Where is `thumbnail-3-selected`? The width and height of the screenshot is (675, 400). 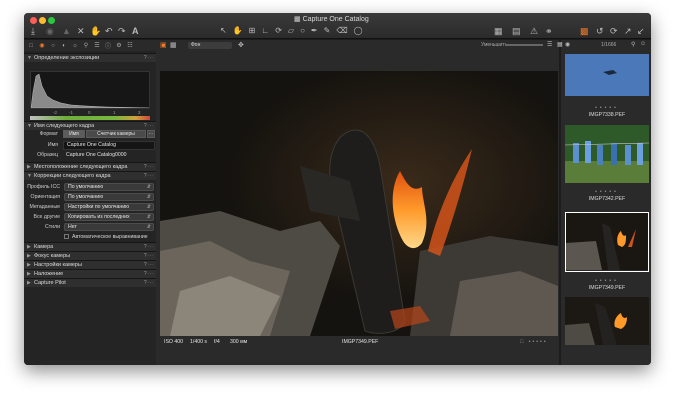
thumbnail-3-selected is located at coordinates (607, 242).